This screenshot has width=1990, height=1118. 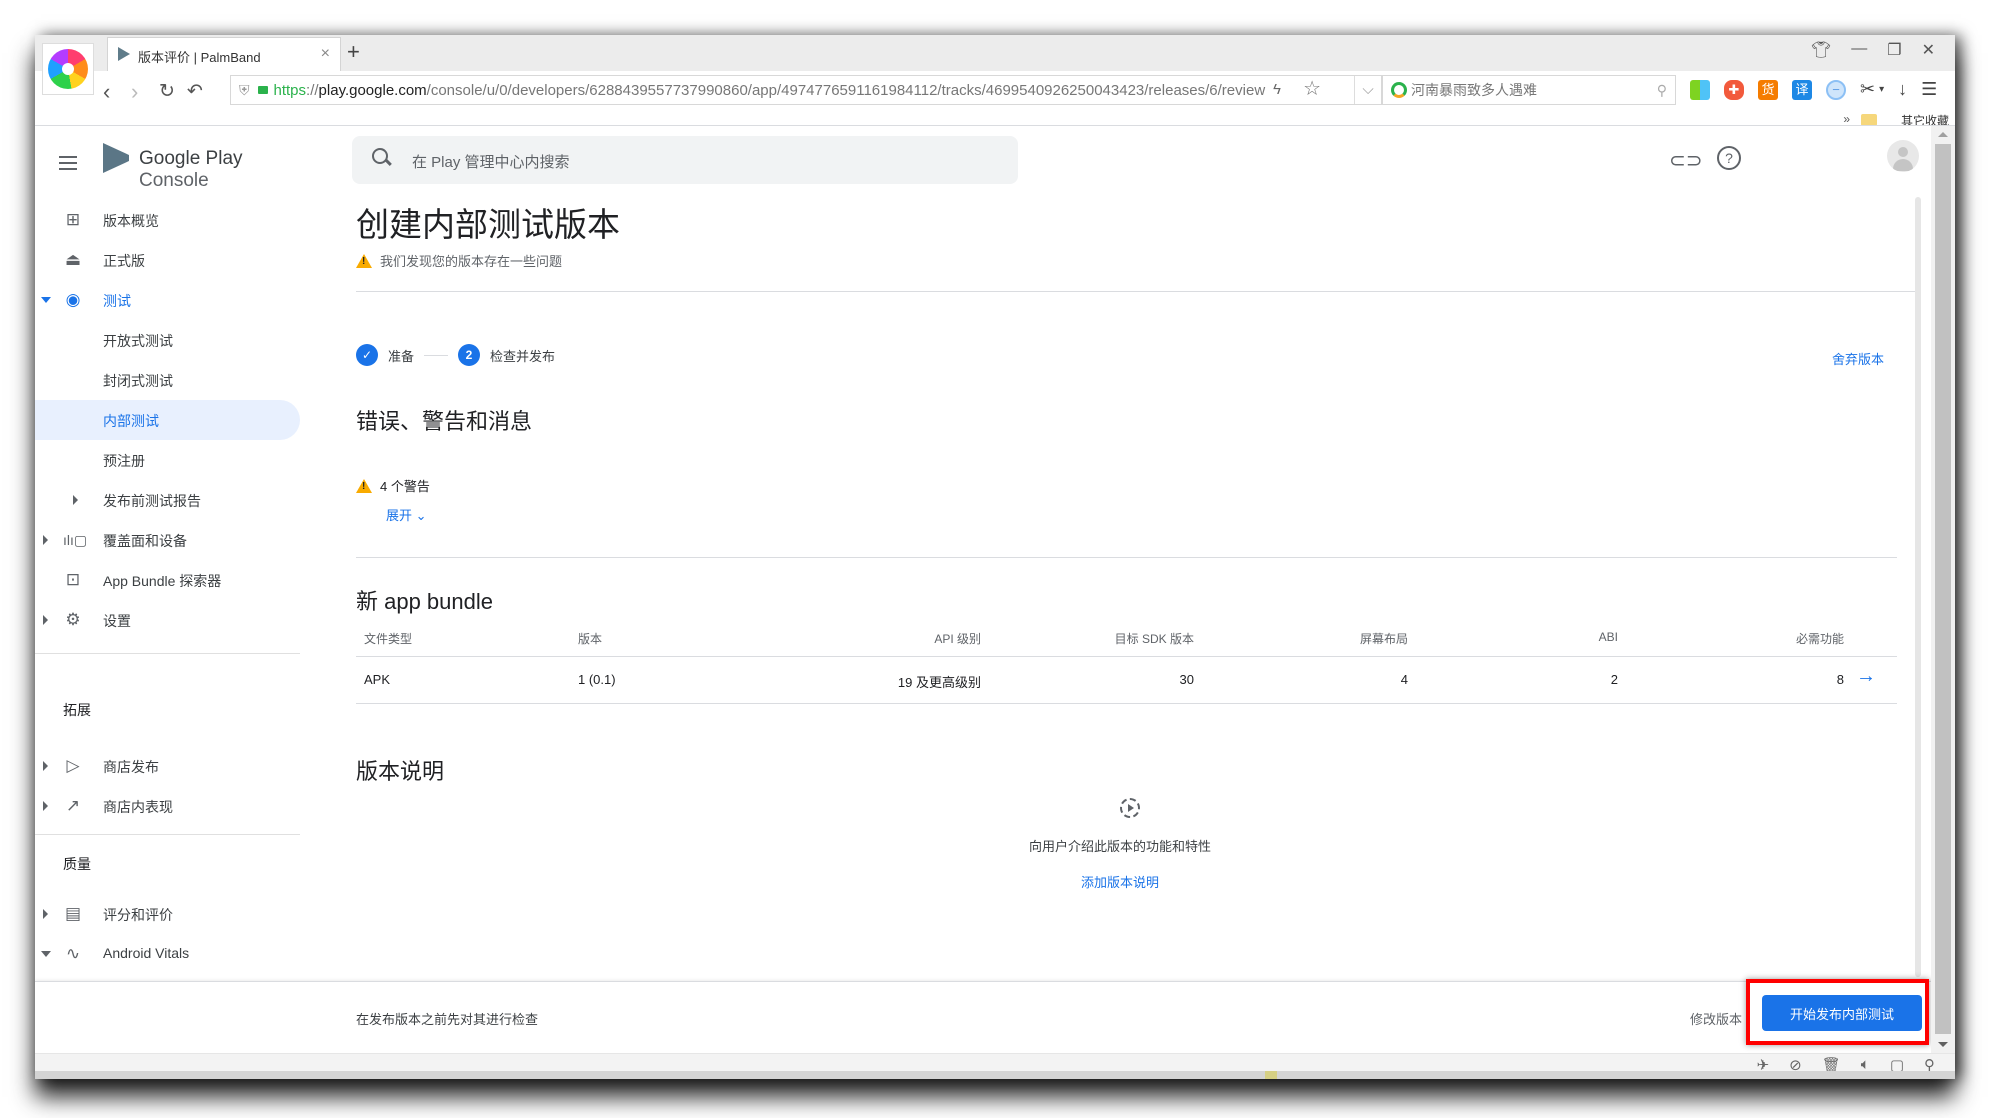 What do you see at coordinates (1902, 89) in the screenshot?
I see `download-icon: ↓` at bounding box center [1902, 89].